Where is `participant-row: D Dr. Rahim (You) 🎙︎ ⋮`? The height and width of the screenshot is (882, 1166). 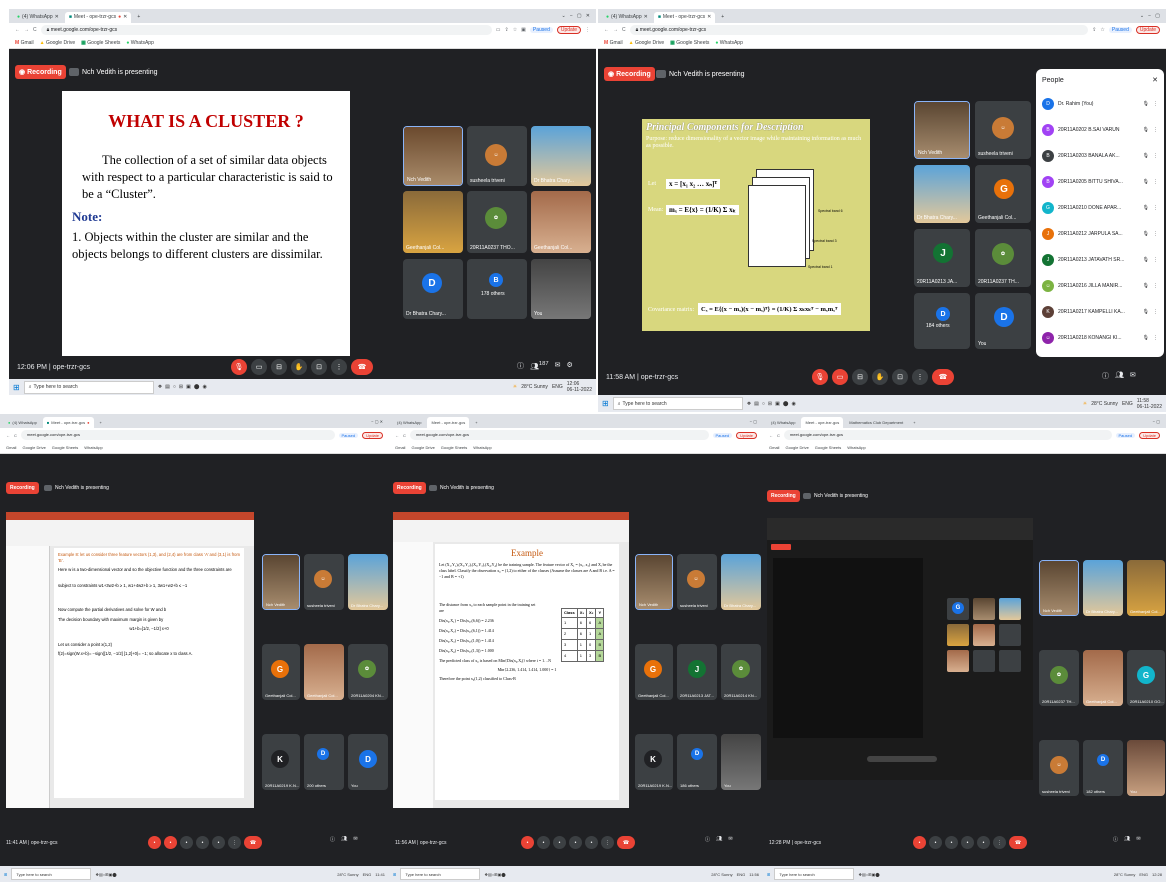 participant-row: D Dr. Rahim (You) 🎙︎ ⋮ is located at coordinates (1100, 104).